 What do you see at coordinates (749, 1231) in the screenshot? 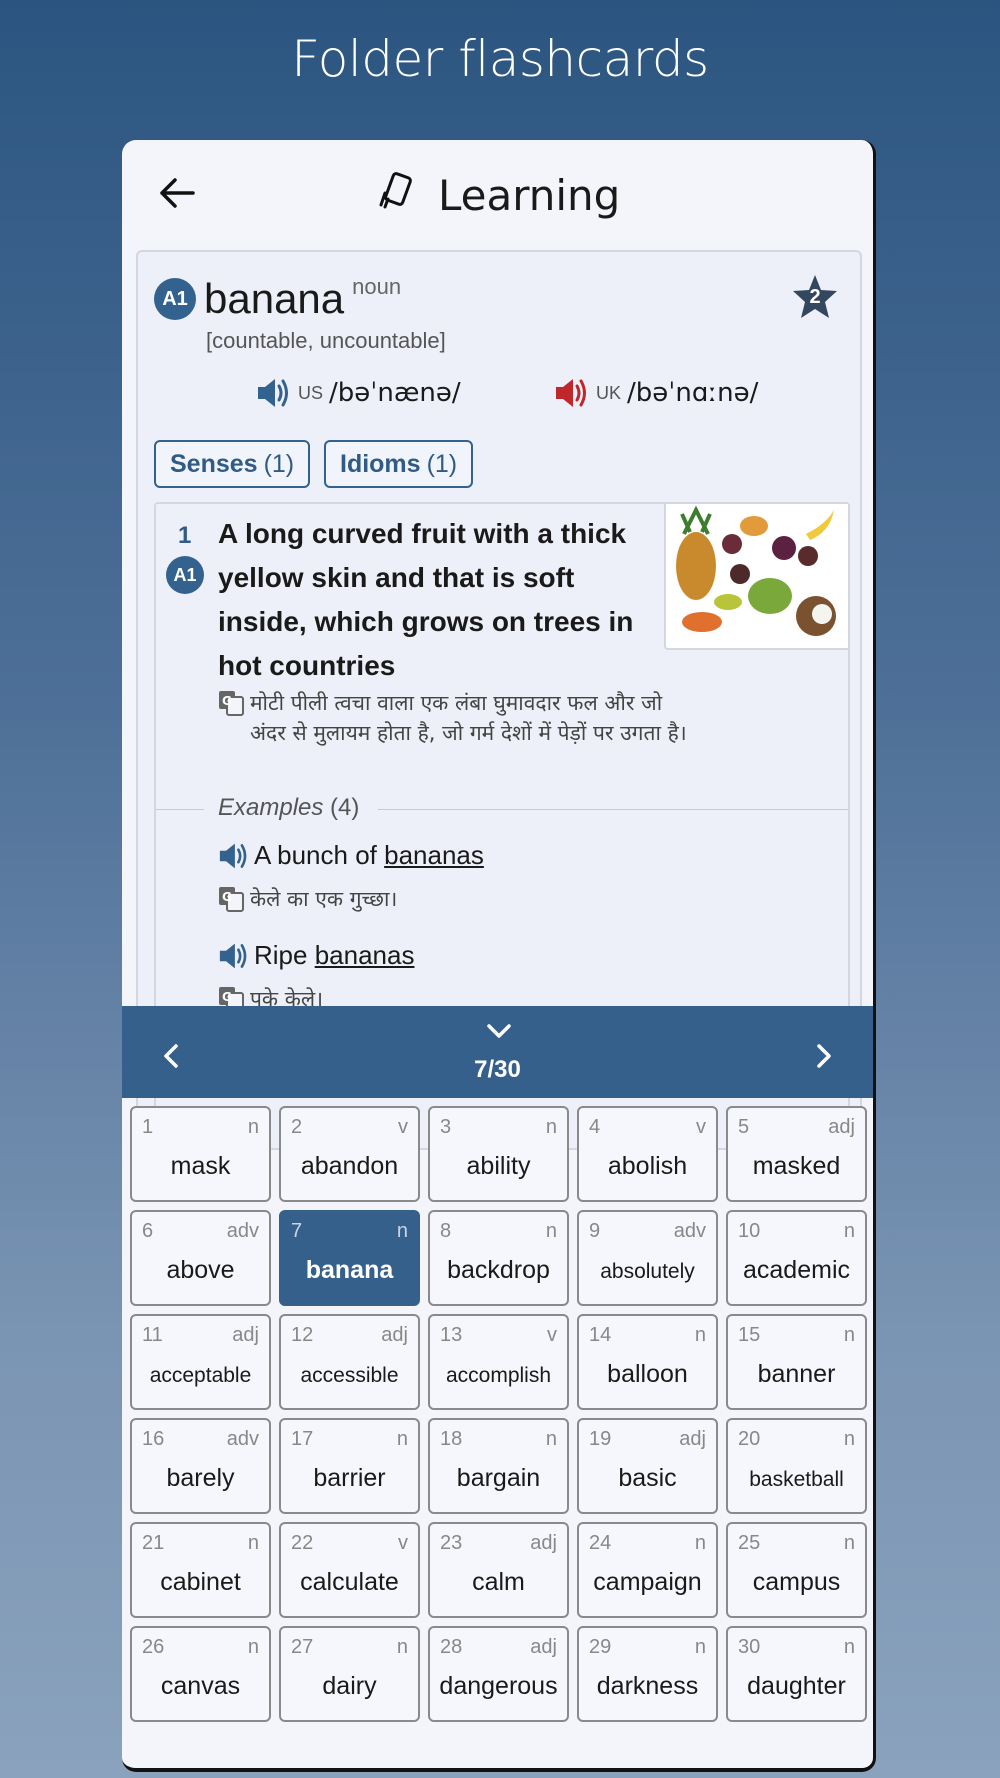
I see `word-tile-number: 10` at bounding box center [749, 1231].